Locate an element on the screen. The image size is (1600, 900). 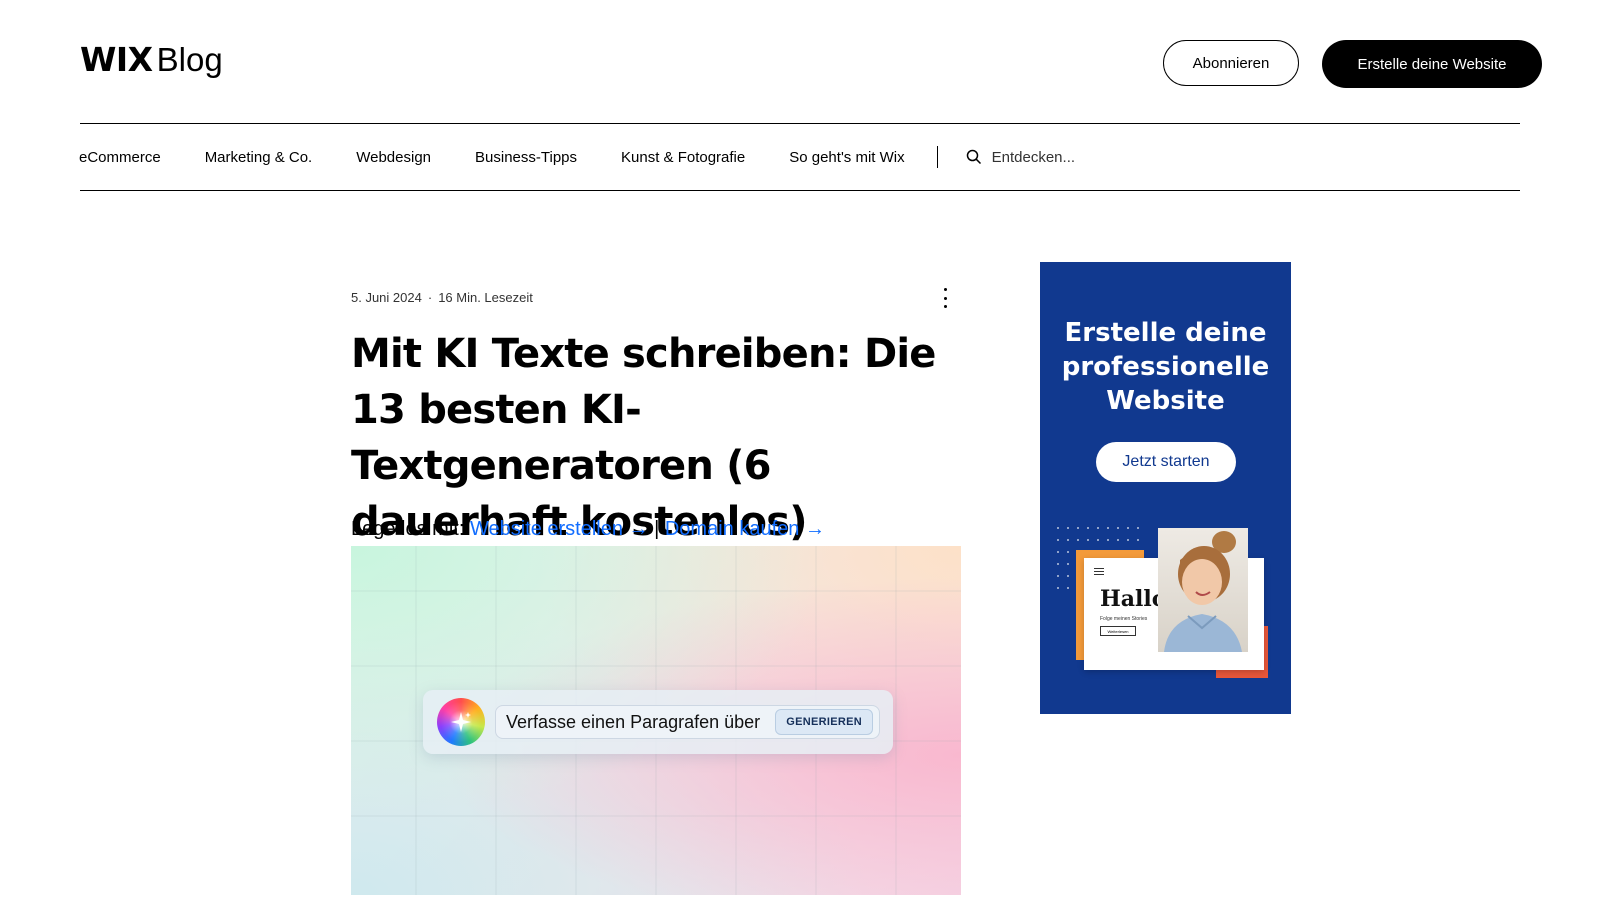
ad-portrait-photo is located at coordinates (1203, 590).